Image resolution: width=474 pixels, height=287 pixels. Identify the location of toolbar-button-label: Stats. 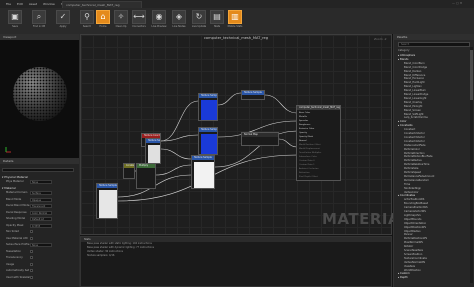
(217, 26).